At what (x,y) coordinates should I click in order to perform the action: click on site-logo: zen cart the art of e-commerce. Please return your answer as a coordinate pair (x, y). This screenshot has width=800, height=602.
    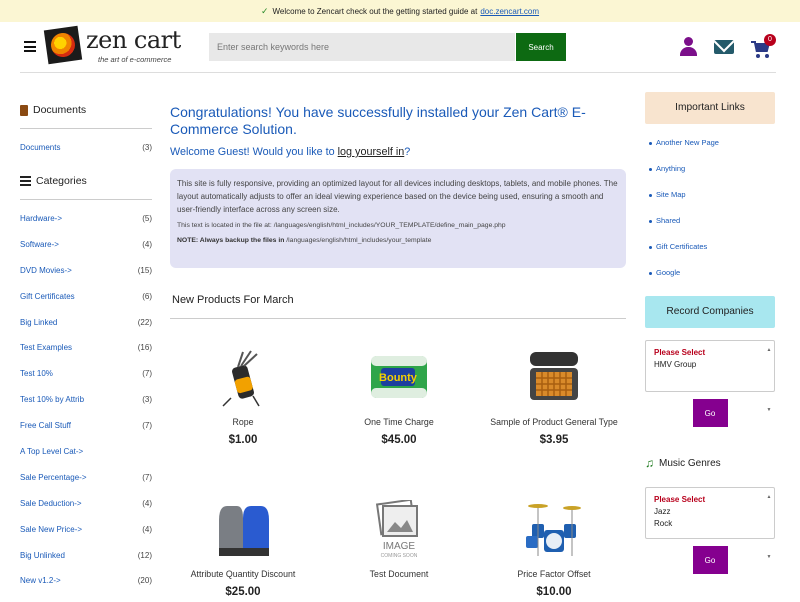
    Looking at the image, I should click on (119, 45).